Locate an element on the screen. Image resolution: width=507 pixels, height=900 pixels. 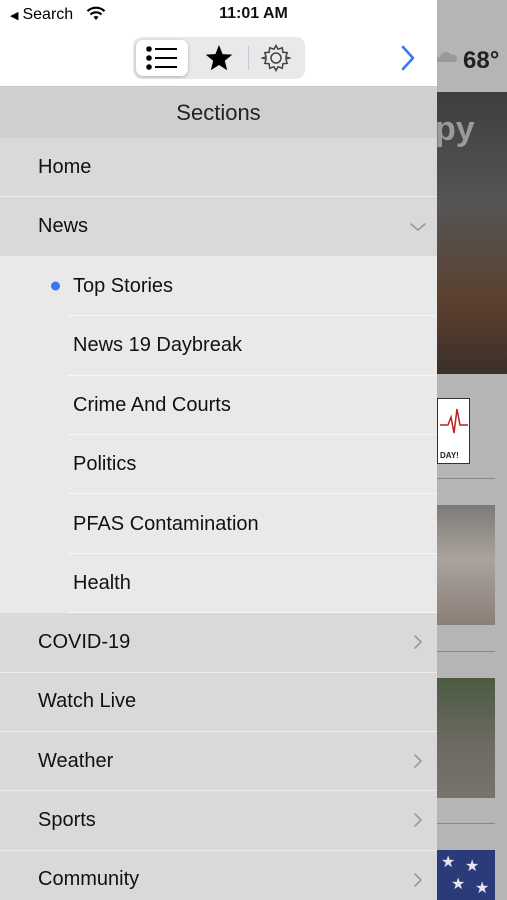
thumbnail-caption: DAY! is located at coordinates (449, 455).